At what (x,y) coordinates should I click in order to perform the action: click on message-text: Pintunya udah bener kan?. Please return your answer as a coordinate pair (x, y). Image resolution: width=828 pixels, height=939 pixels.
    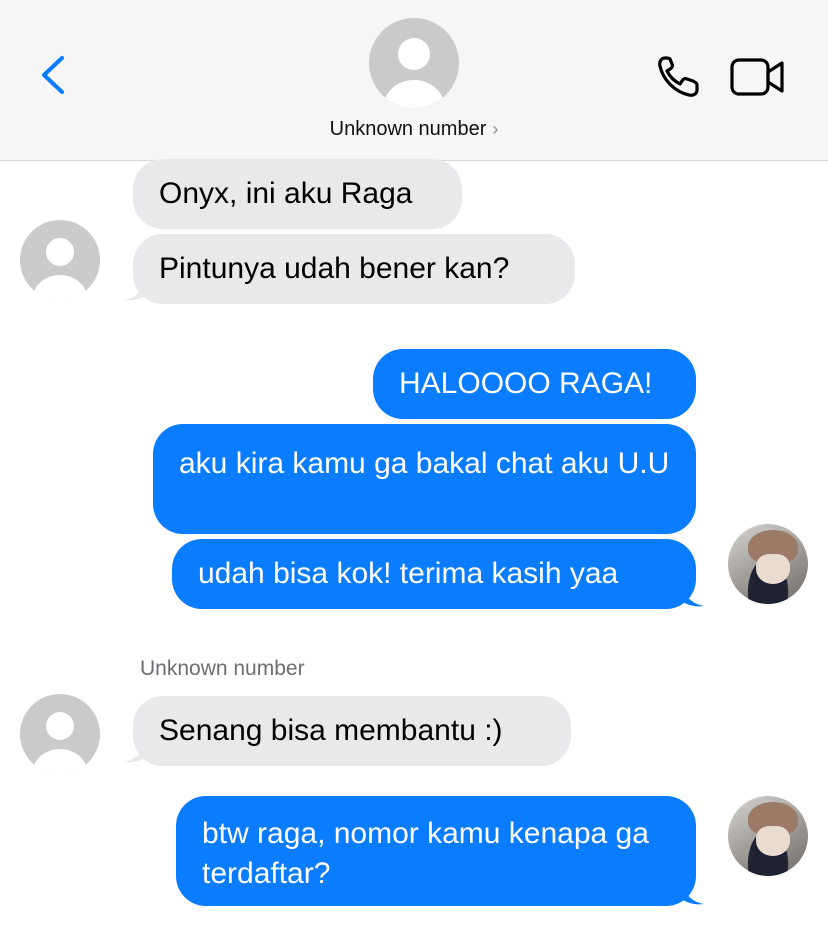
    Looking at the image, I should click on (334, 268).